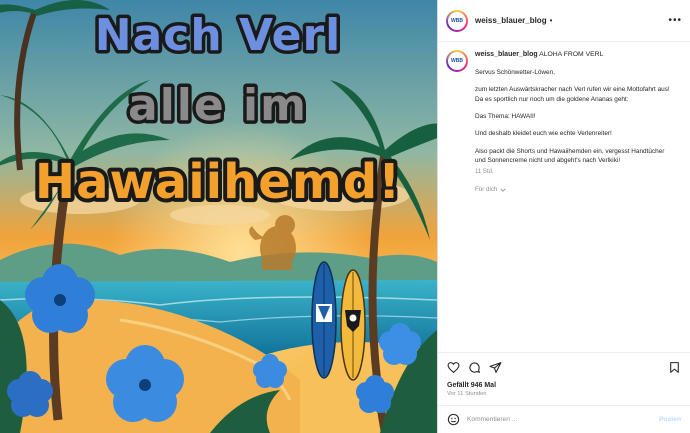  I want to click on headline-line-1: Nach Verl, so click(218, 35).